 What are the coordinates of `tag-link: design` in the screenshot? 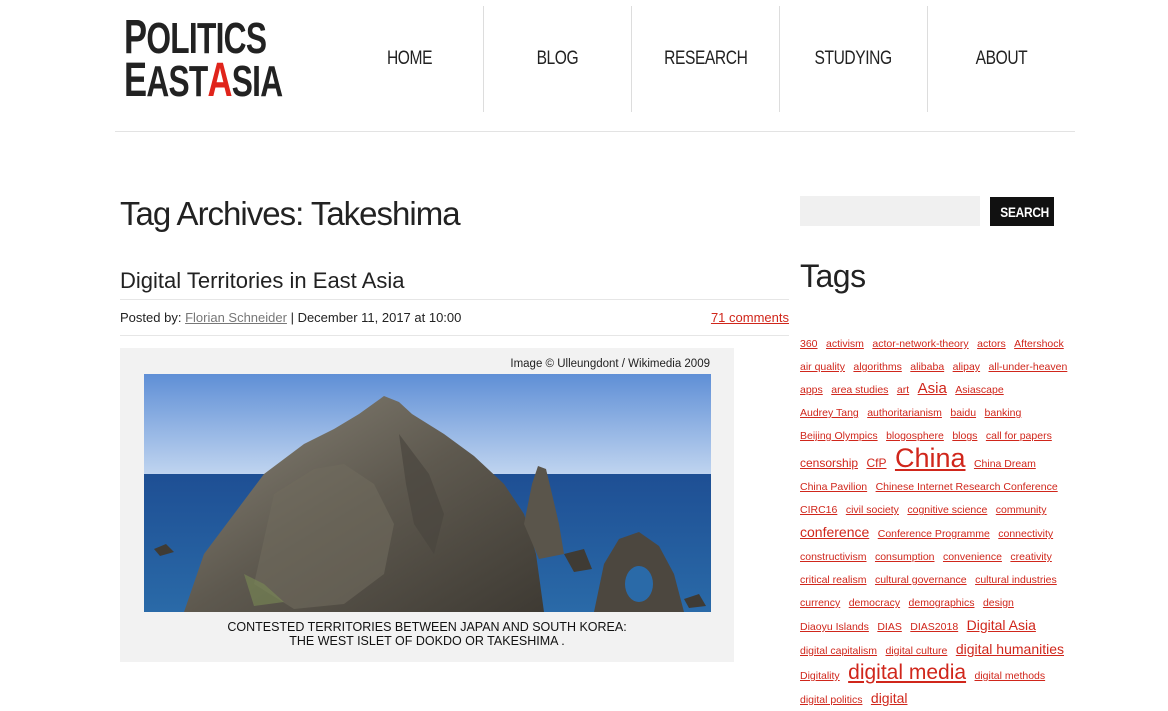 It's located at (998, 603).